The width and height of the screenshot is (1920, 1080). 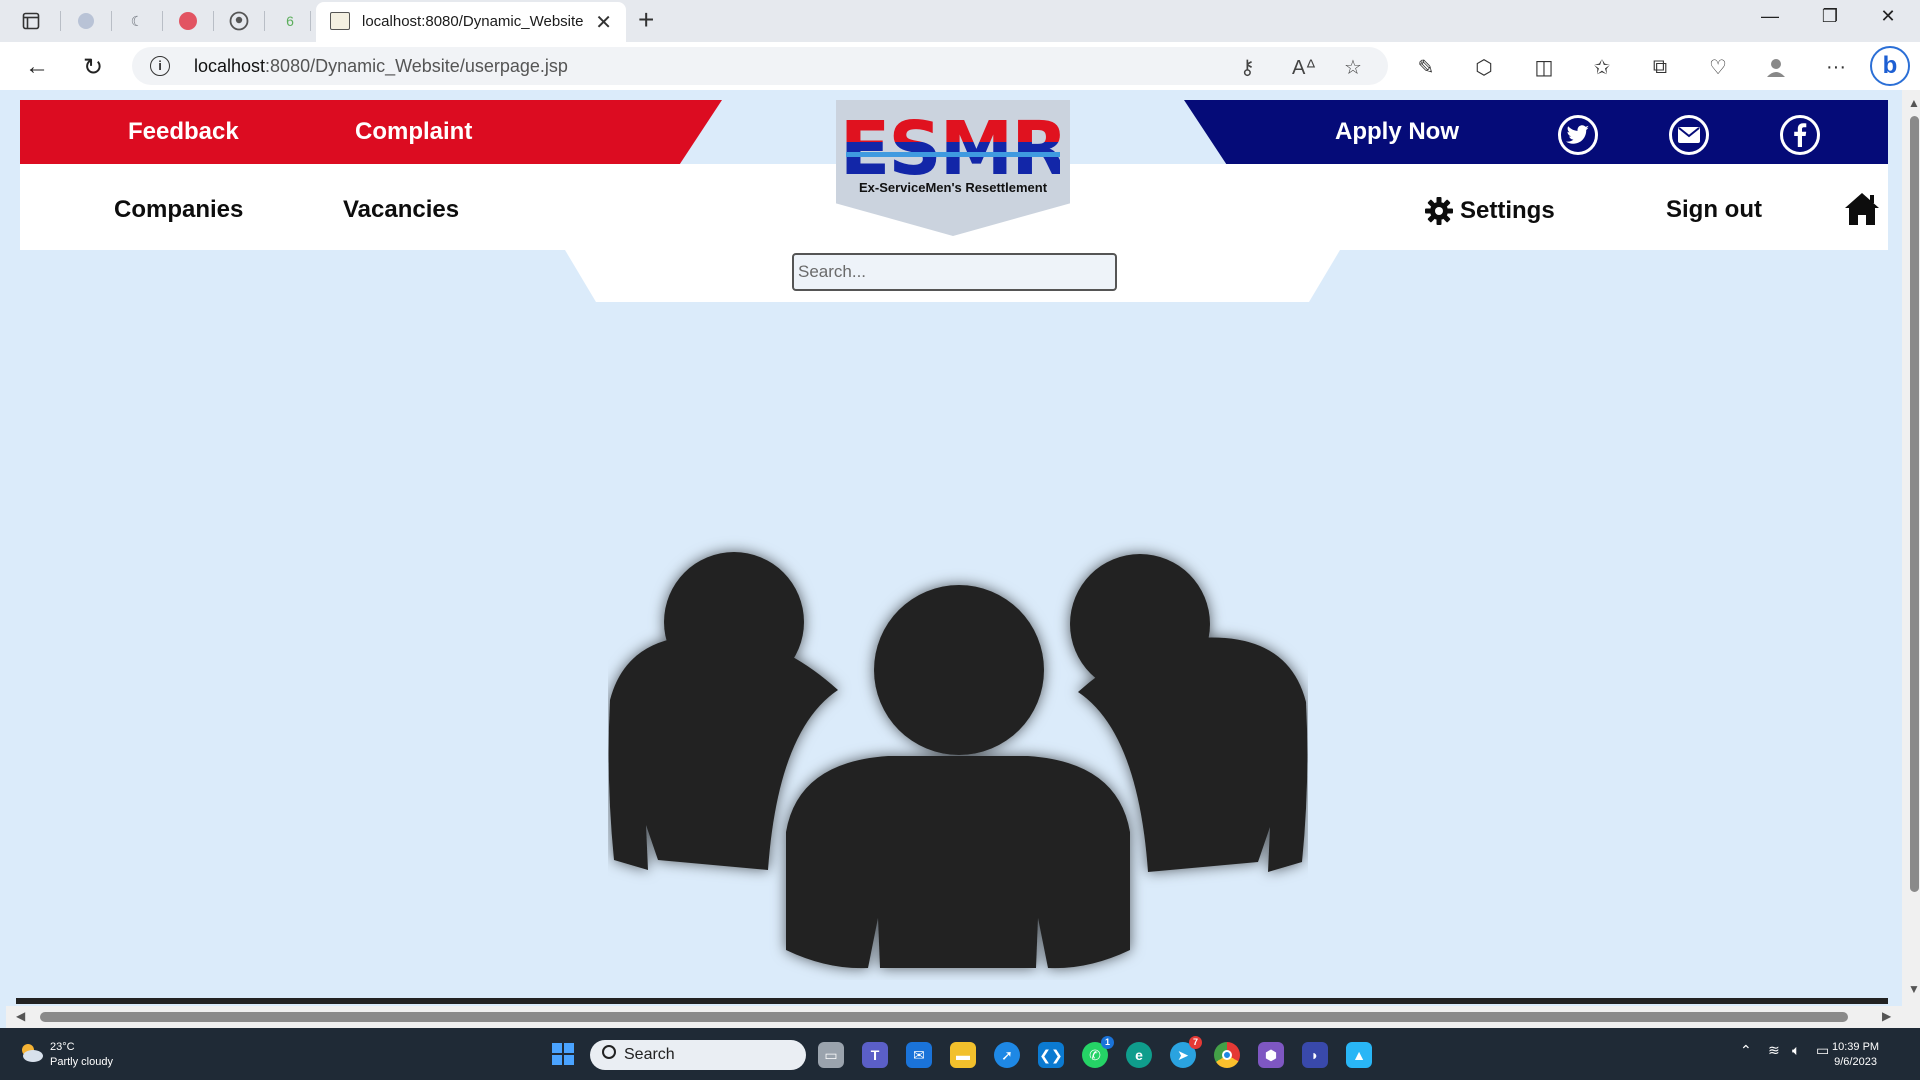 I want to click on twitter-icon, so click(x=1578, y=135).